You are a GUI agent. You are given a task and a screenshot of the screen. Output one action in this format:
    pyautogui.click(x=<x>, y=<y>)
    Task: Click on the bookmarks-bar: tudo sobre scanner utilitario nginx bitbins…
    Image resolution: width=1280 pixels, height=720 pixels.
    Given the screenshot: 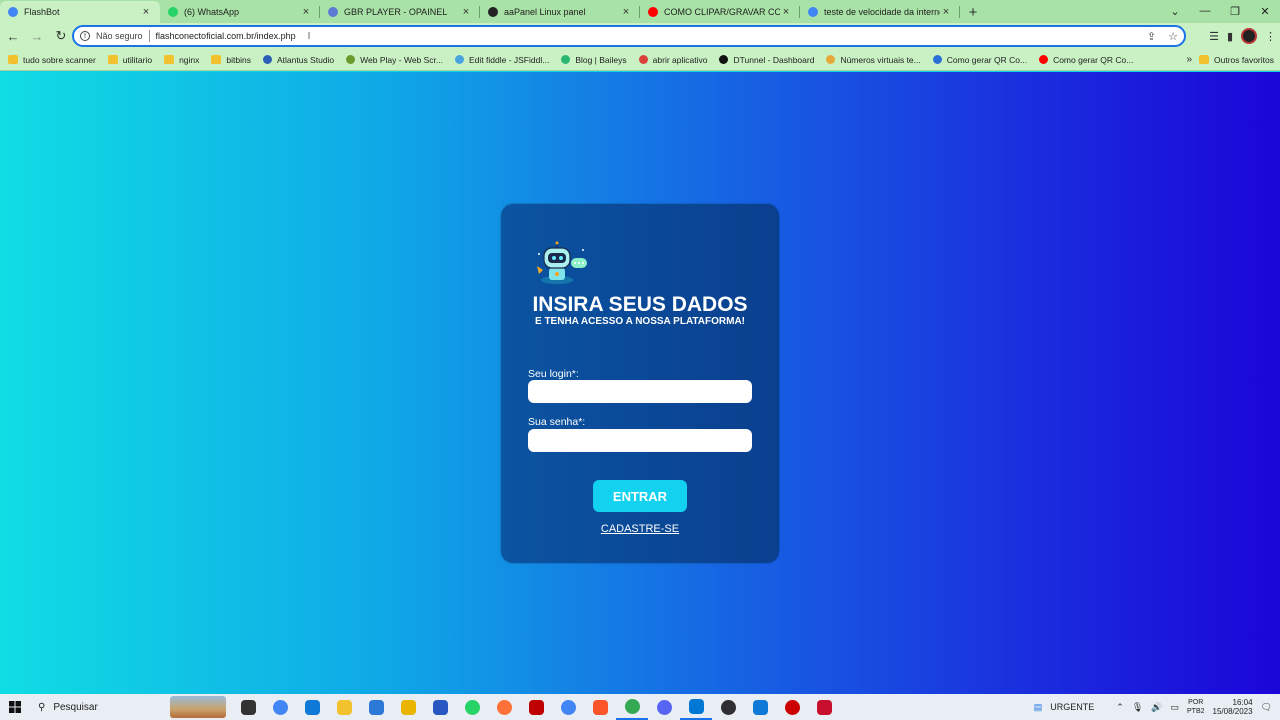 What is the action you would take?
    pyautogui.click(x=640, y=60)
    